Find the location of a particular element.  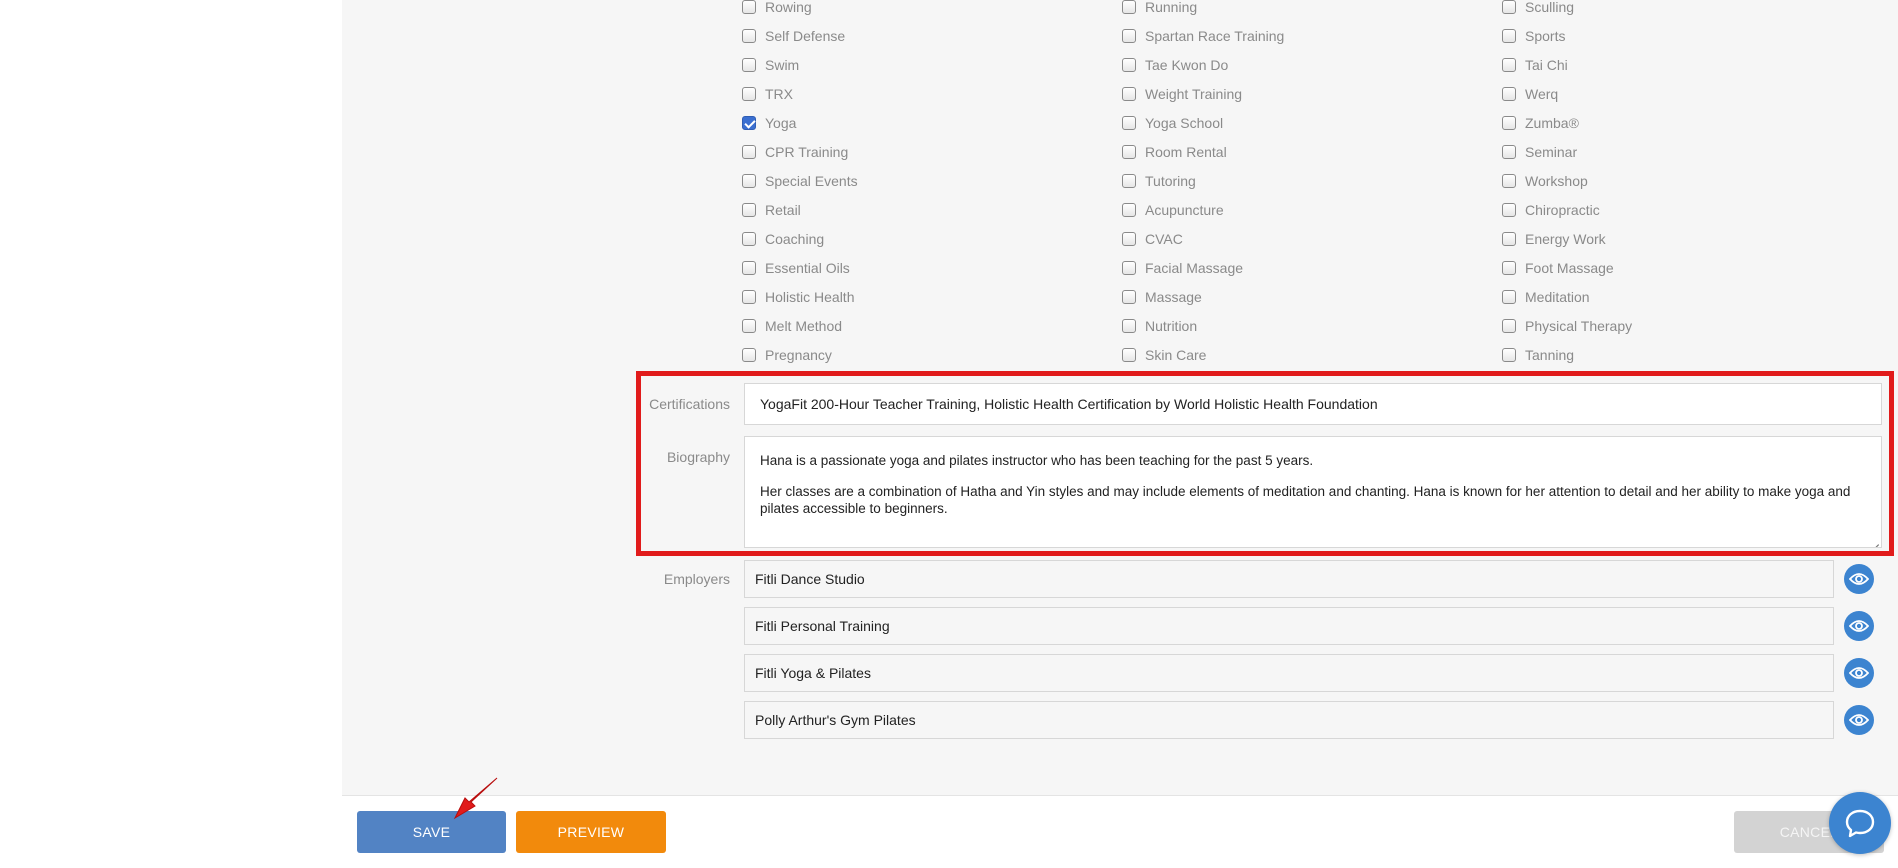

activity-option: Coaching is located at coordinates (927, 238).